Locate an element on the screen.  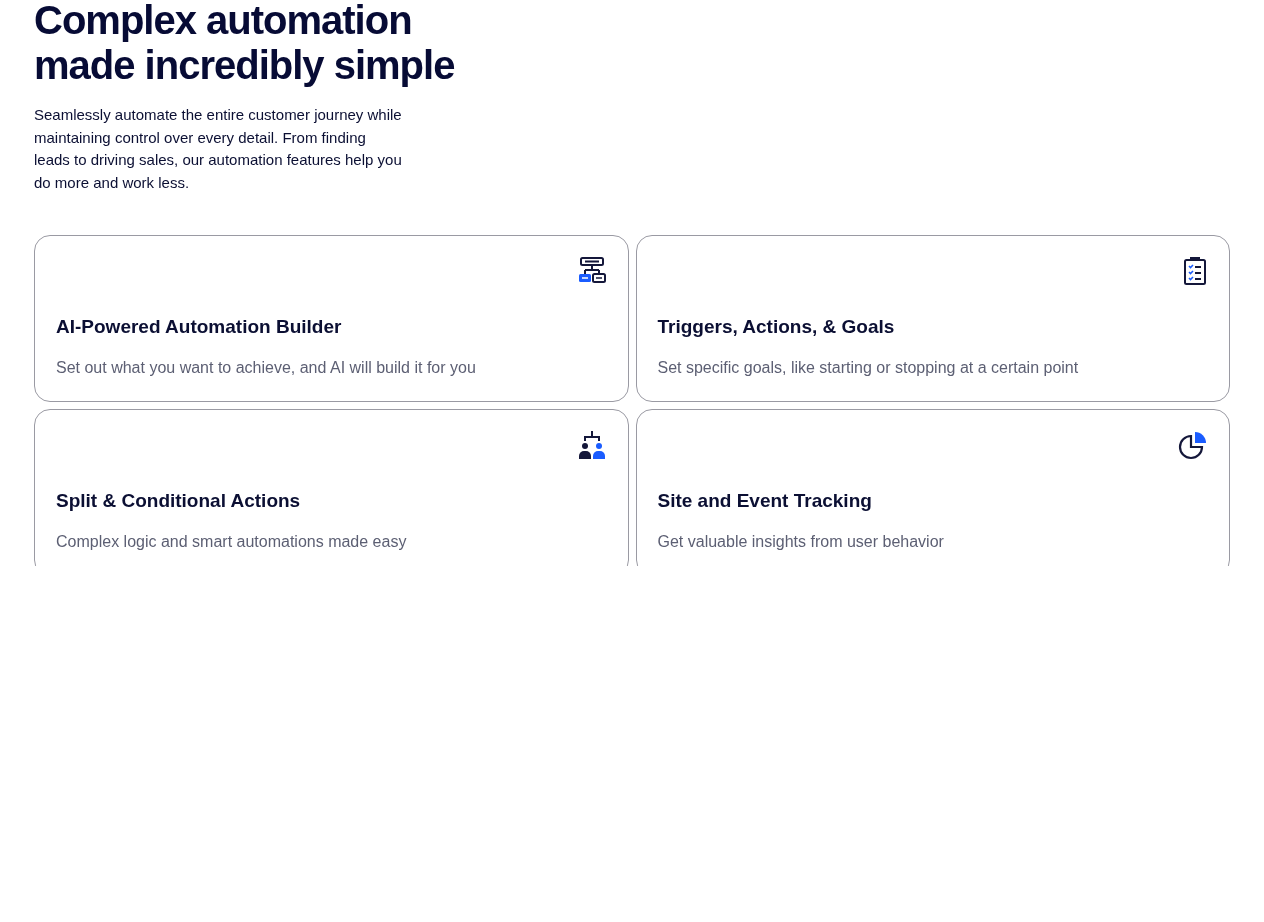
split-people-icon is located at coordinates (591, 445).